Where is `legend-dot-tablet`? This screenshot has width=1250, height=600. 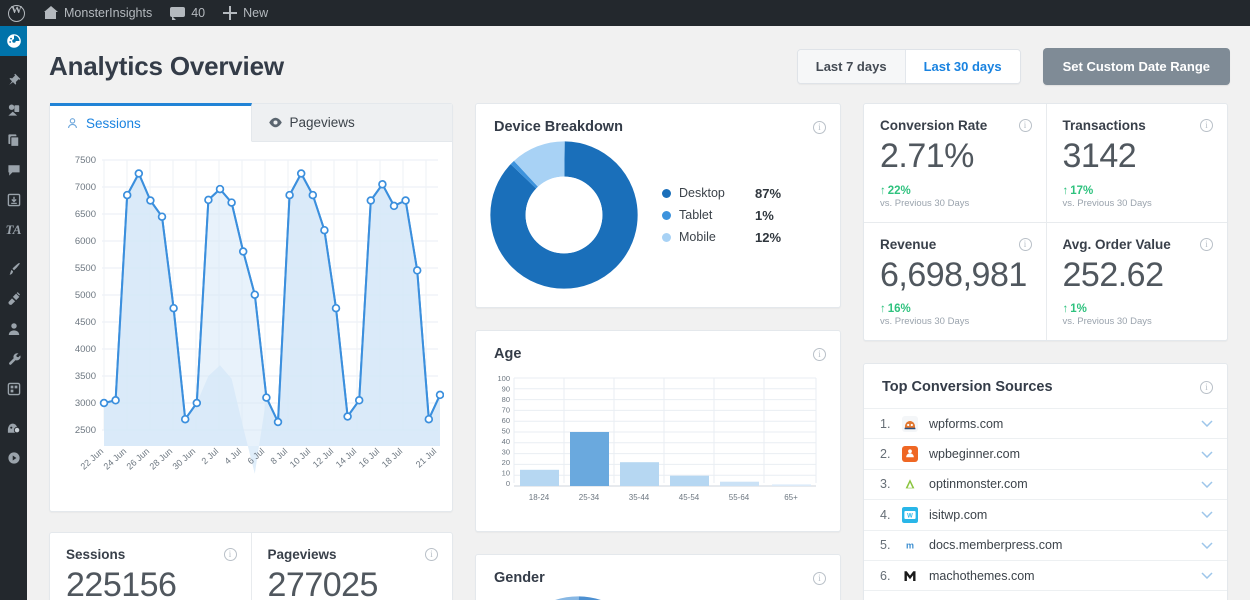
legend-dot-tablet is located at coordinates (666, 215).